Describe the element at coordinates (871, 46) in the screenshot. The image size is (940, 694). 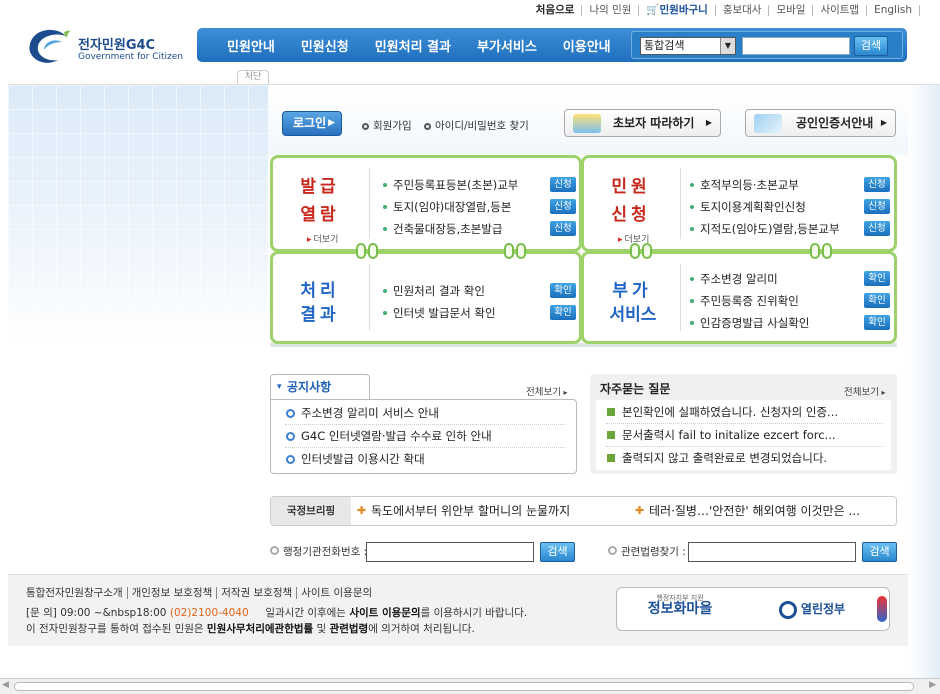
I see `search-button: 검색` at that location.